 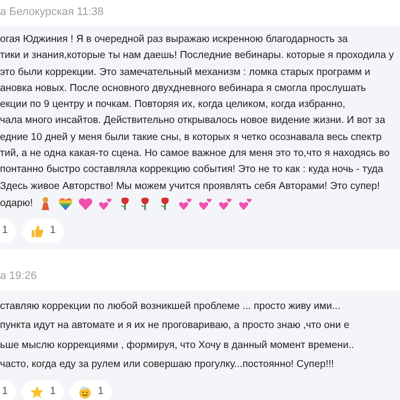 I want to click on message-text-line: понтанно быстро составляла коррекцию события! Это не то как : куда ночь - туда, so click(x=192, y=170).